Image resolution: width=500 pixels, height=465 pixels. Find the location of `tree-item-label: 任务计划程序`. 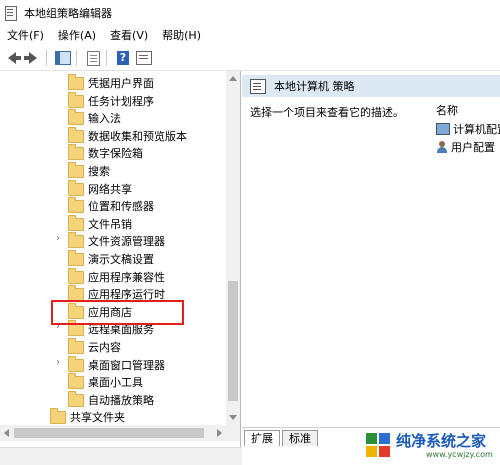

tree-item-label: 任务计划程序 is located at coordinates (121, 101).